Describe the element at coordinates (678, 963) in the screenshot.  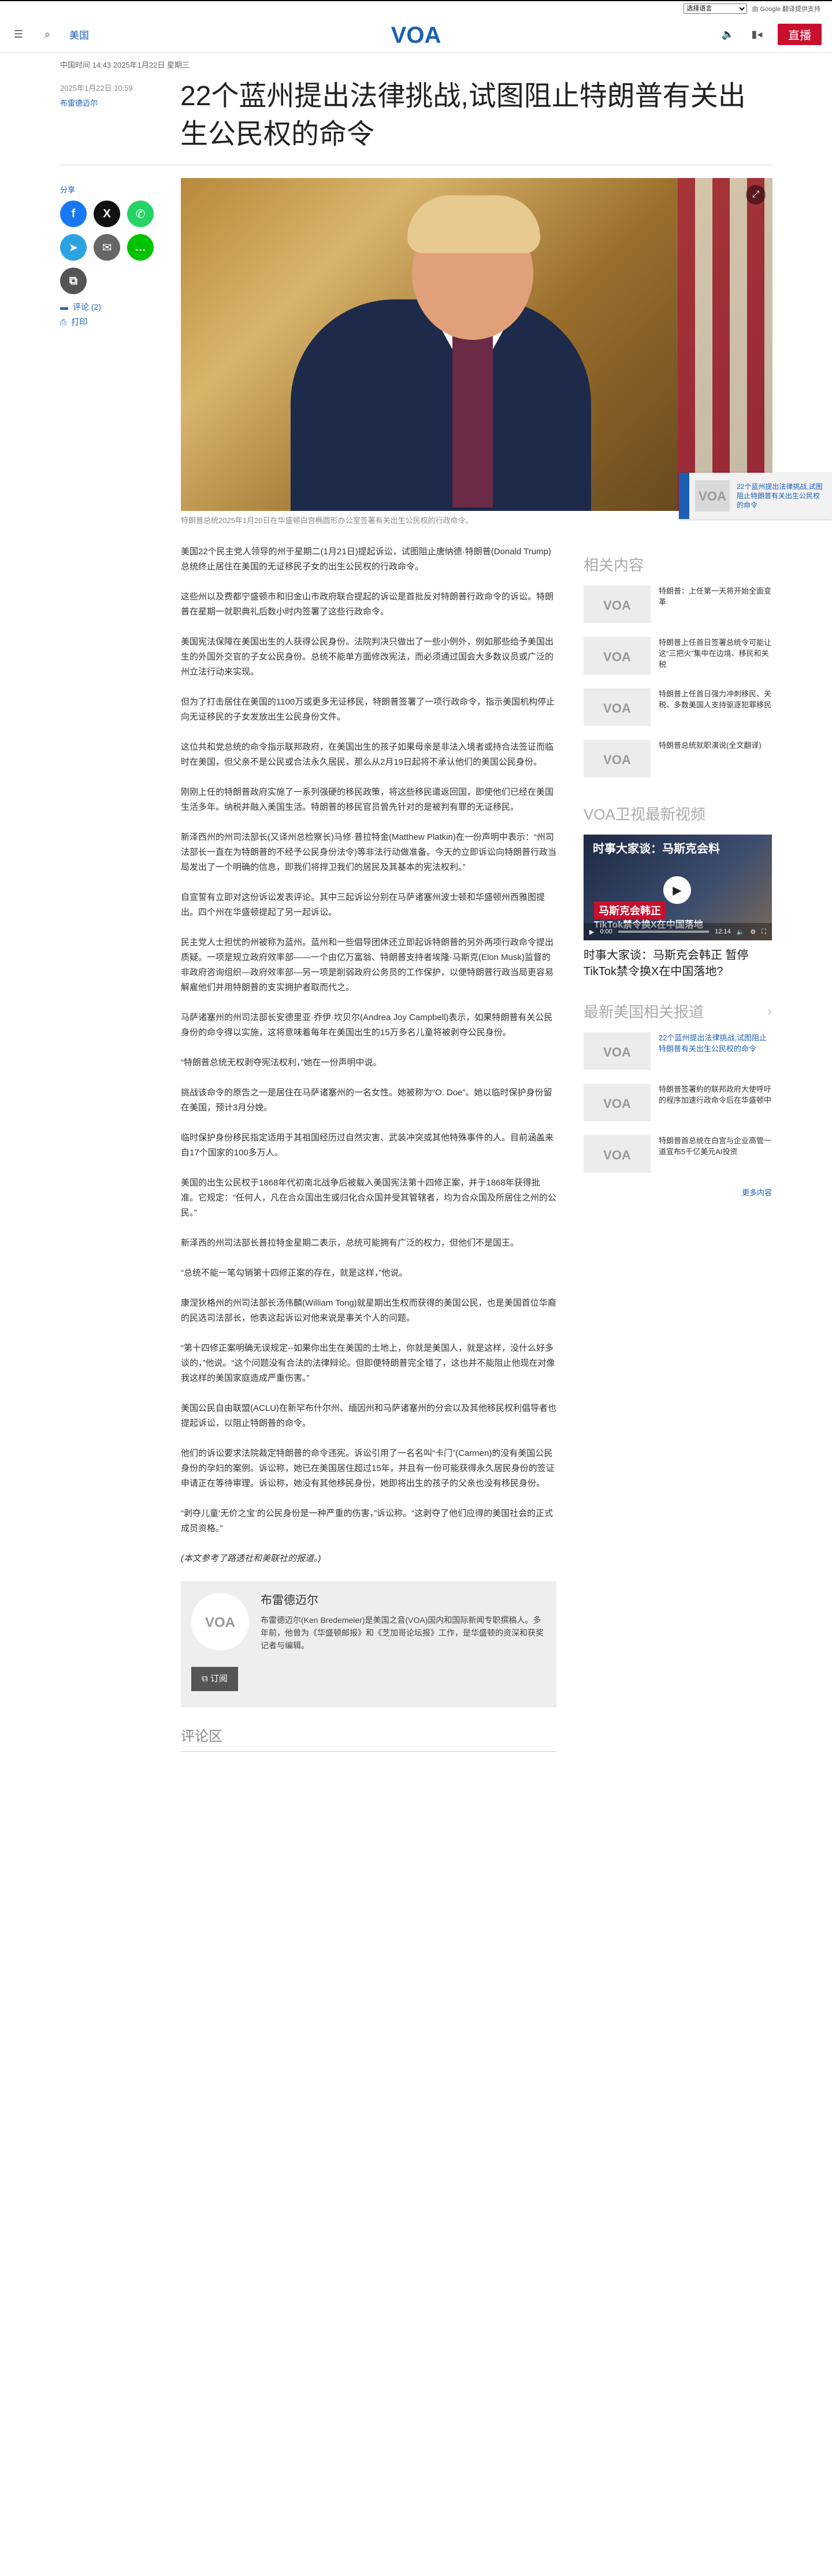
I see `video-title: 时事大家谈：马斯克会韩正 暂停TikTok禁令换X在中国落地?` at that location.